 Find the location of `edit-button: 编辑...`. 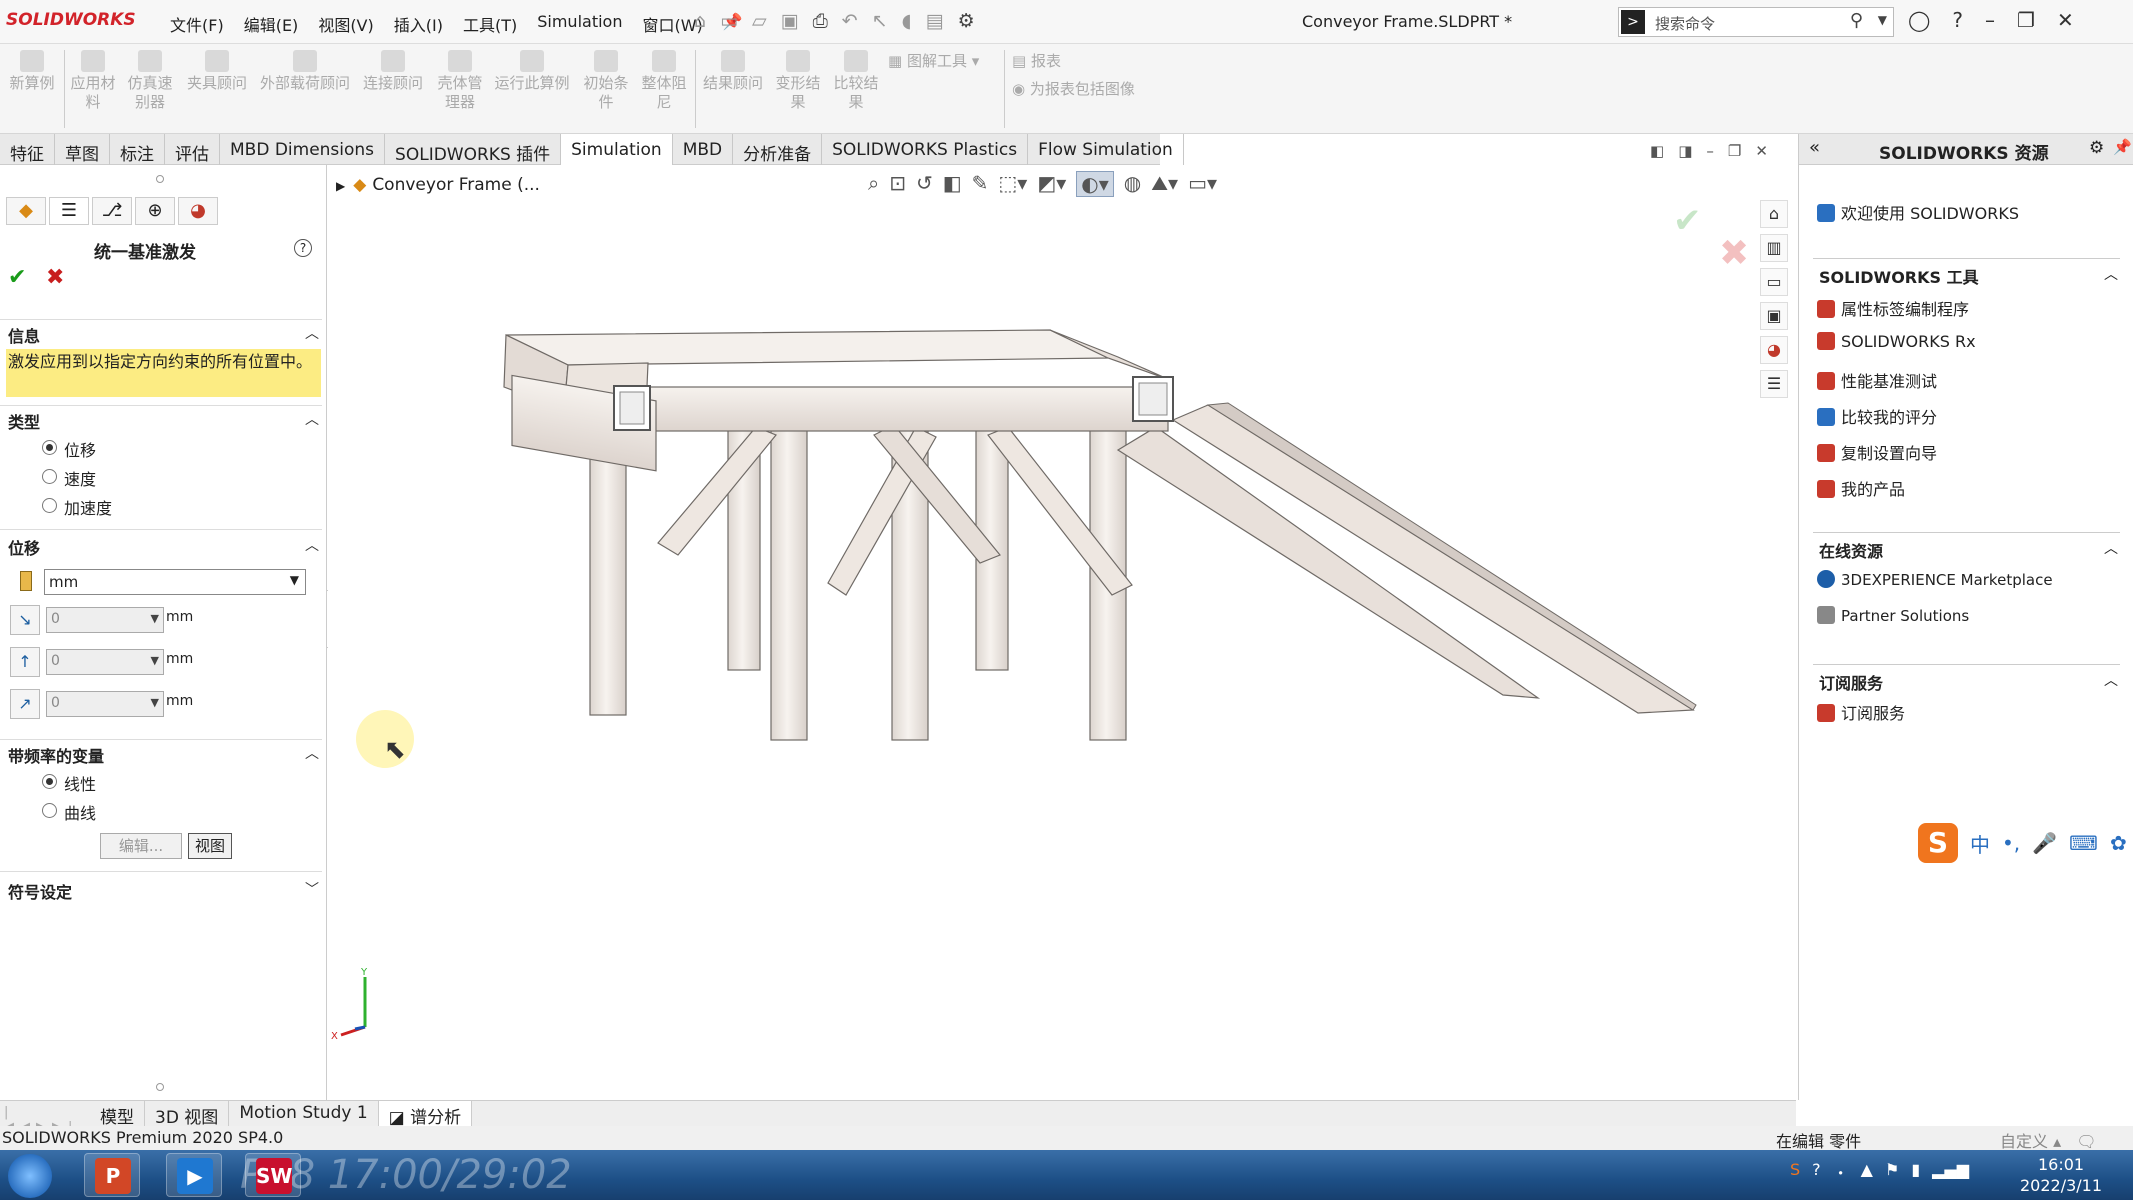

edit-button: 编辑... is located at coordinates (141, 846).